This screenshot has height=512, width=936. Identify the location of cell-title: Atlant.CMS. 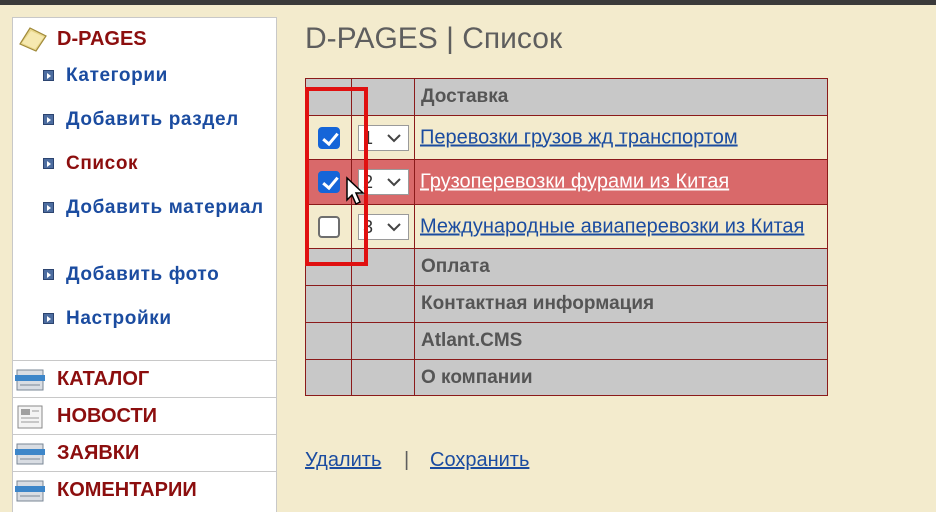
(621, 341).